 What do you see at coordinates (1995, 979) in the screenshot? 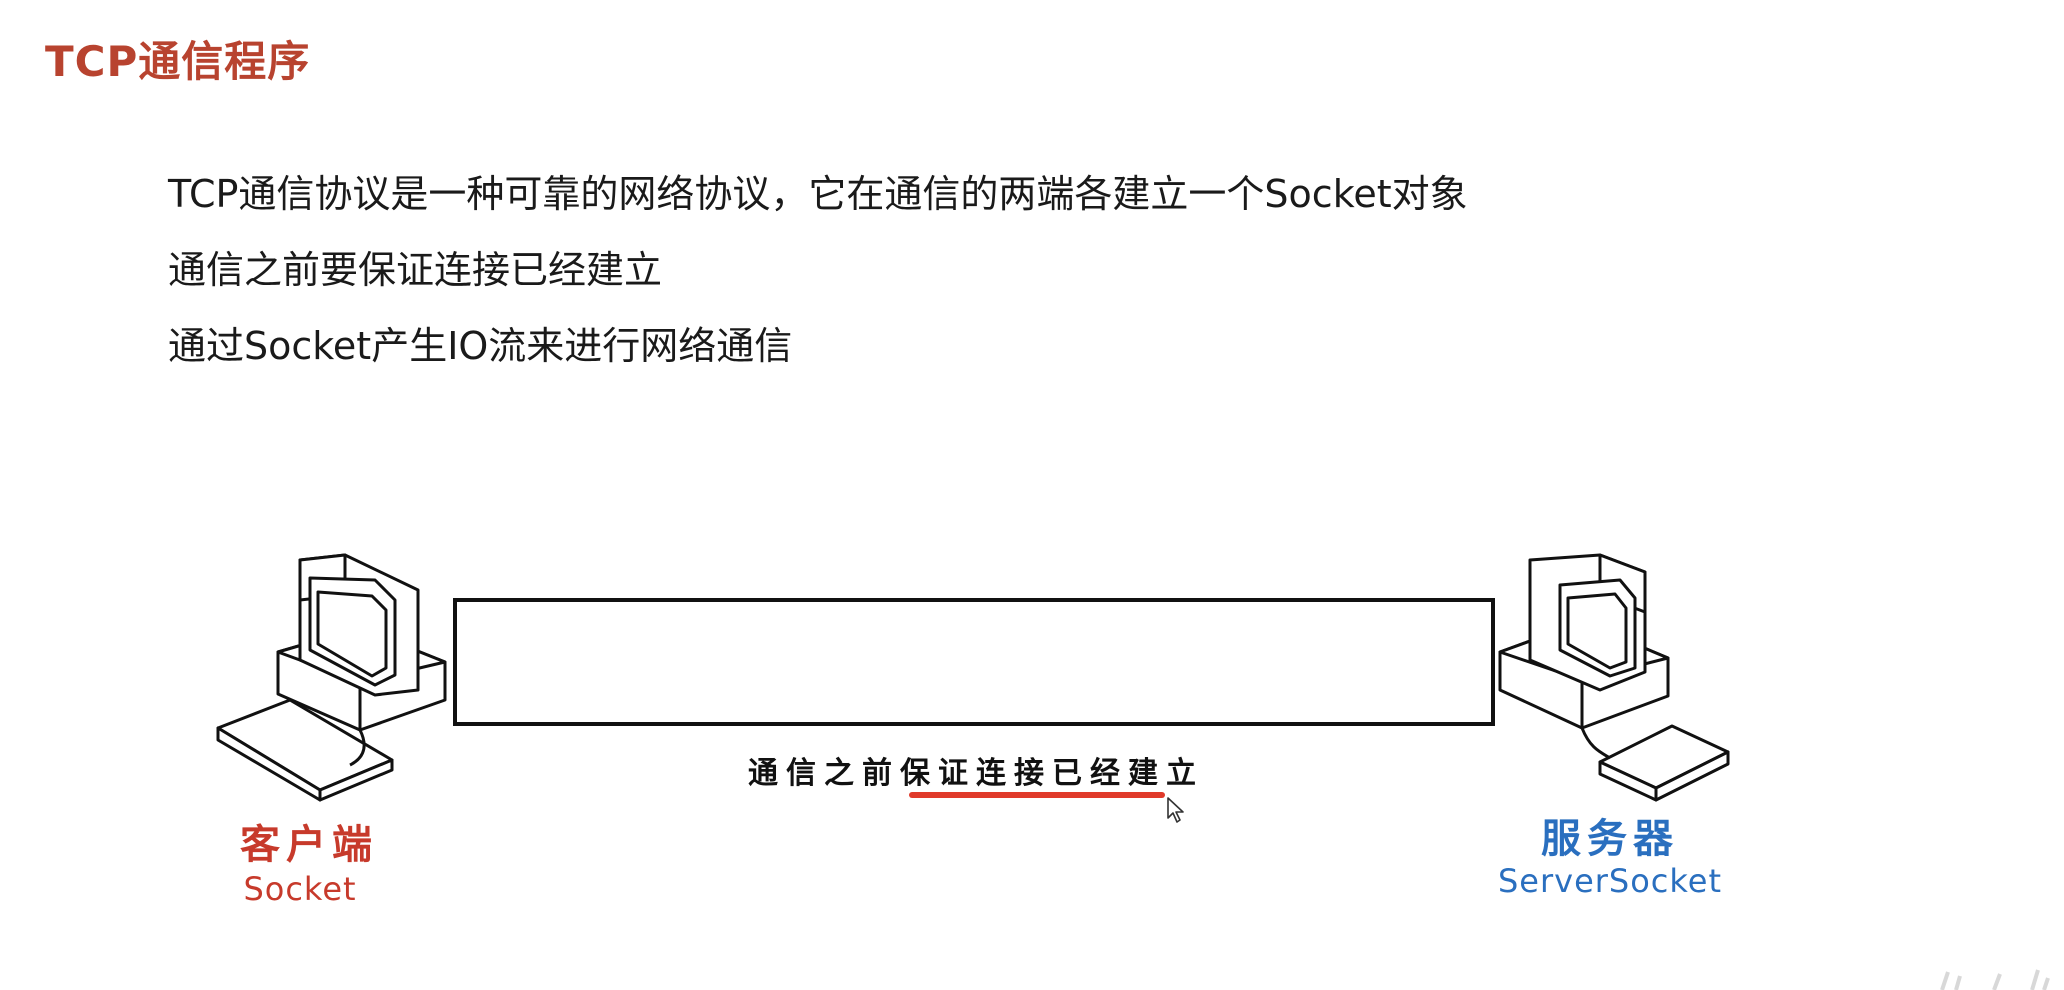
I see `watermark-icon` at bounding box center [1995, 979].